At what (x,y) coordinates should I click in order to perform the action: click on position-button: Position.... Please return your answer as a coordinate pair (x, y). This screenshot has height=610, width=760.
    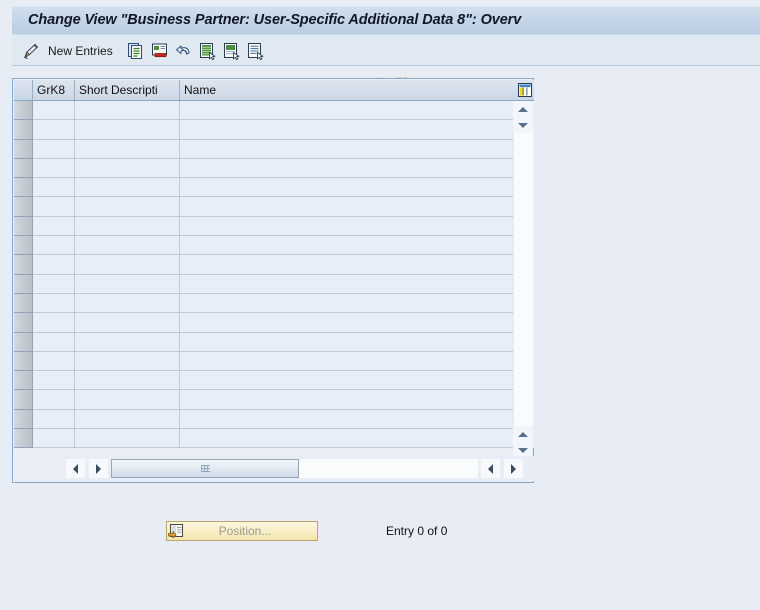
    Looking at the image, I should click on (242, 531).